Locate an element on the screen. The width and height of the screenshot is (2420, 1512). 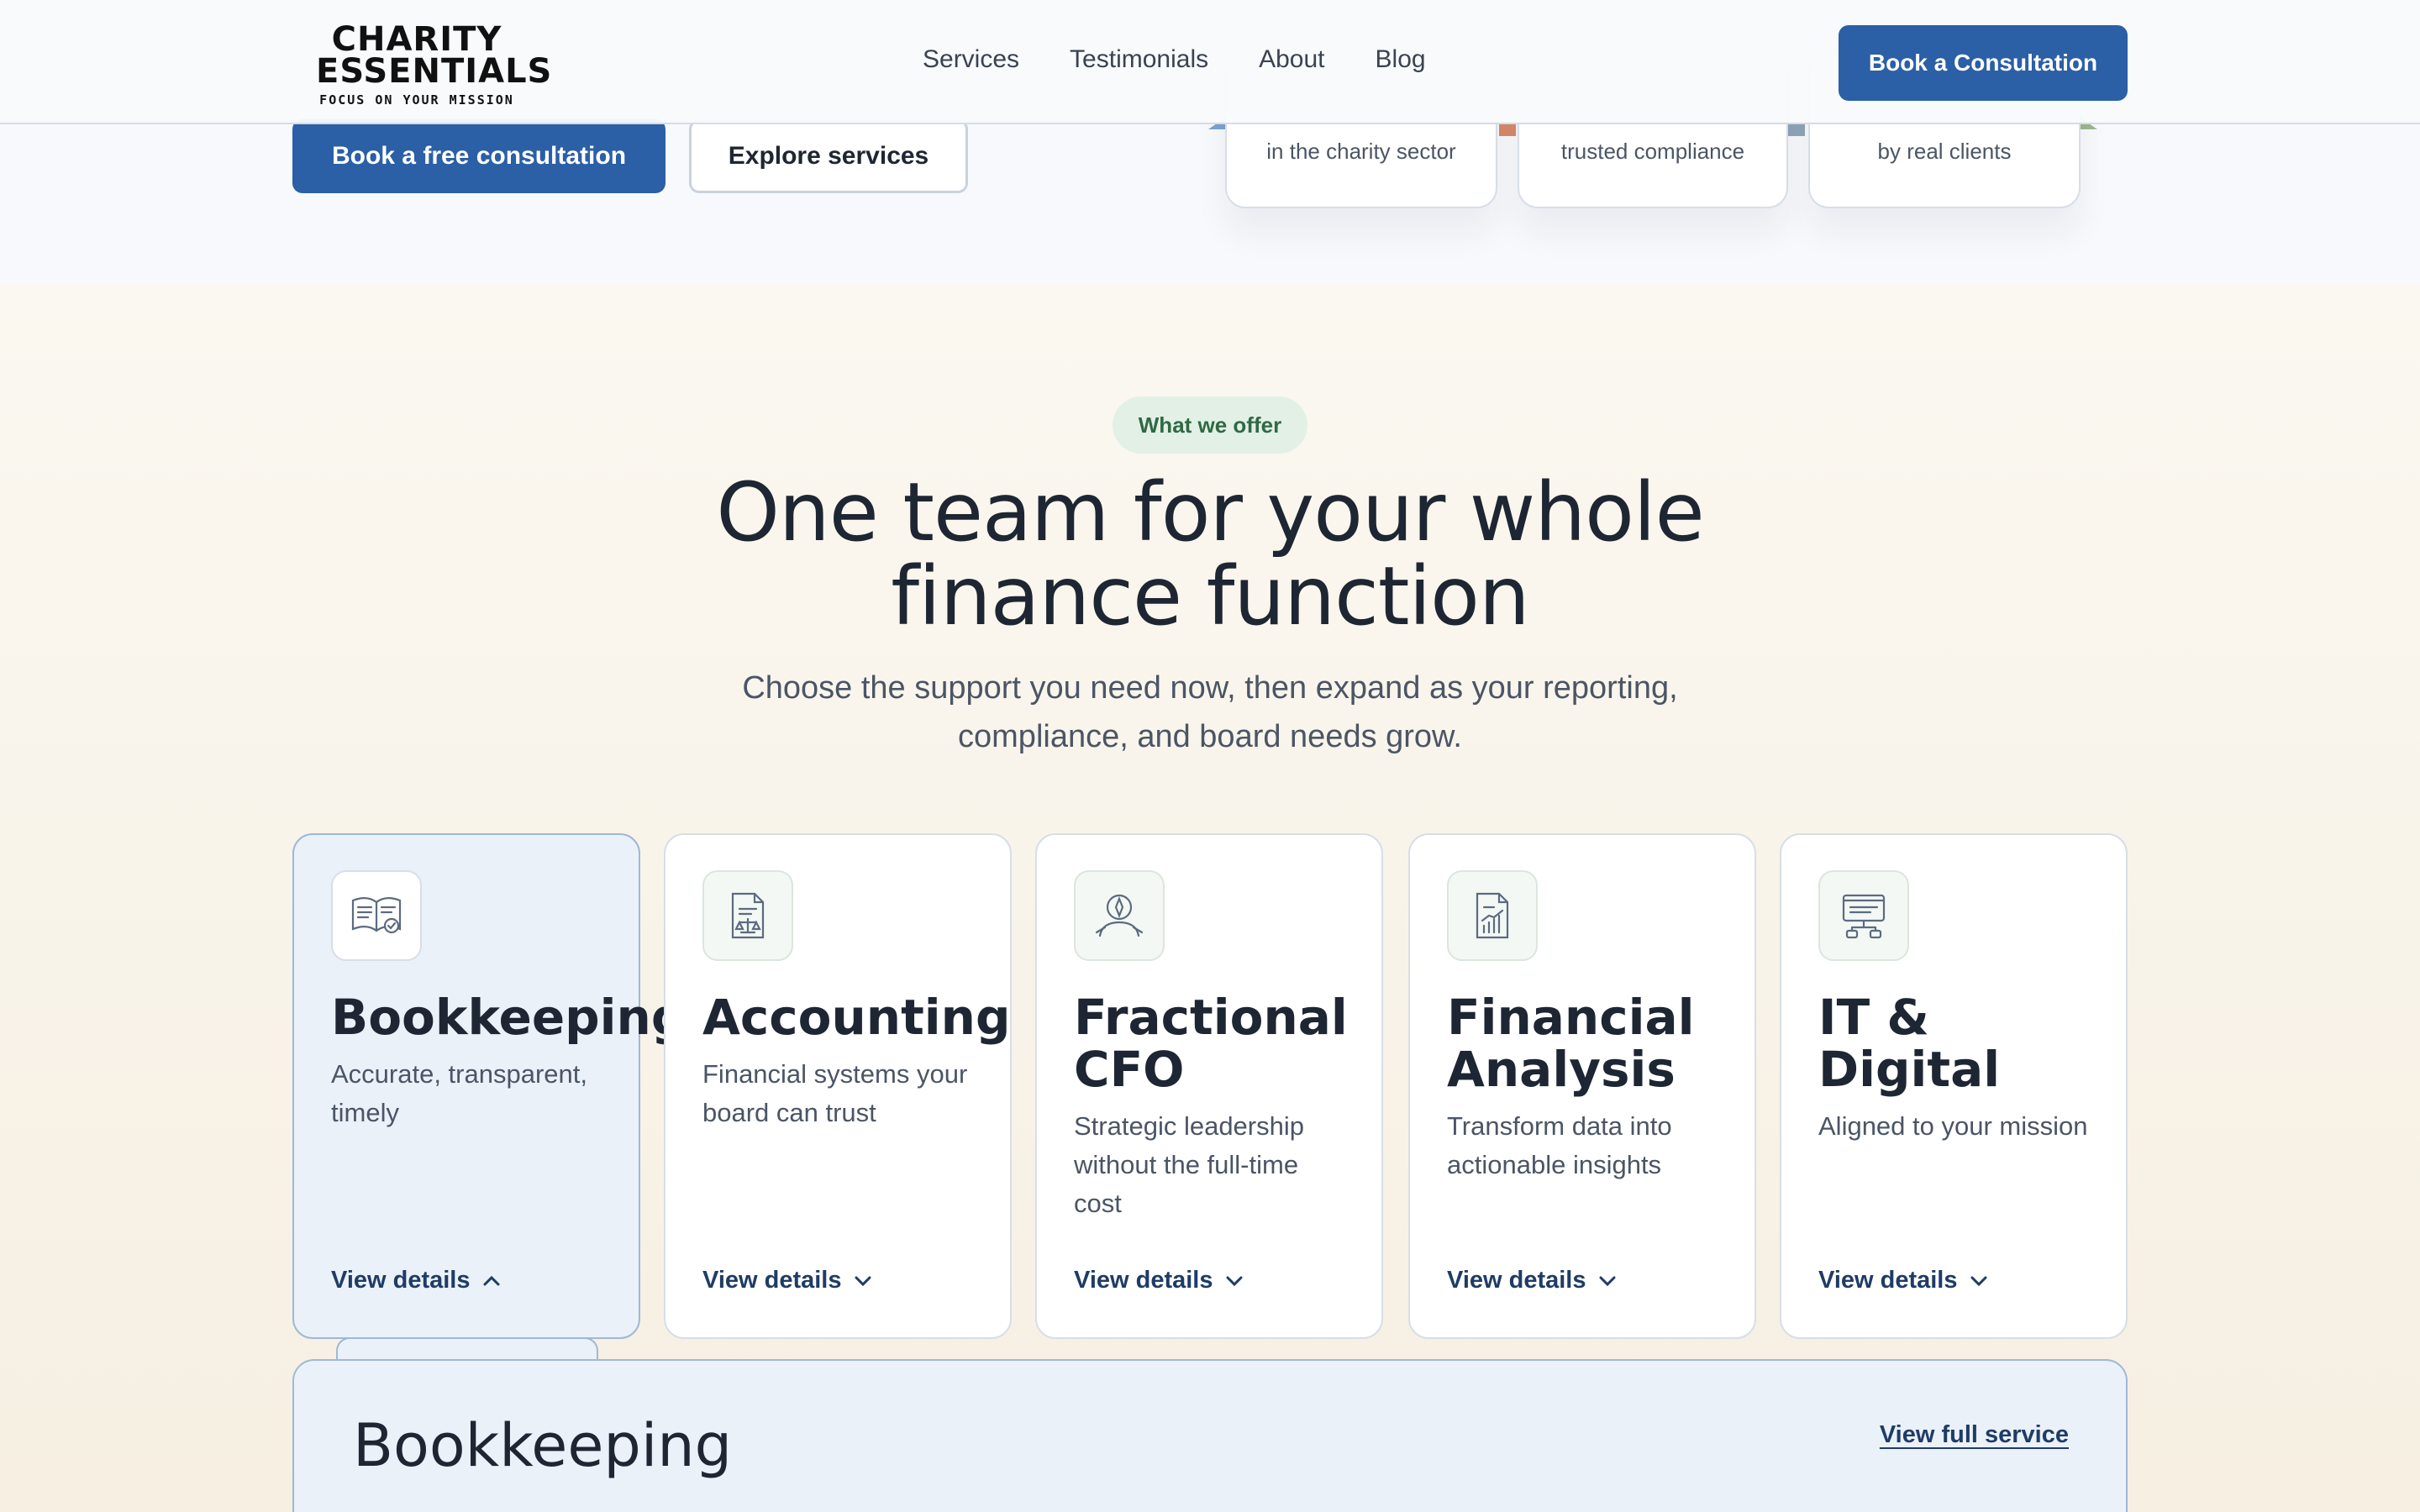
section-eyebrow-badge: What we offer is located at coordinates (1210, 425).